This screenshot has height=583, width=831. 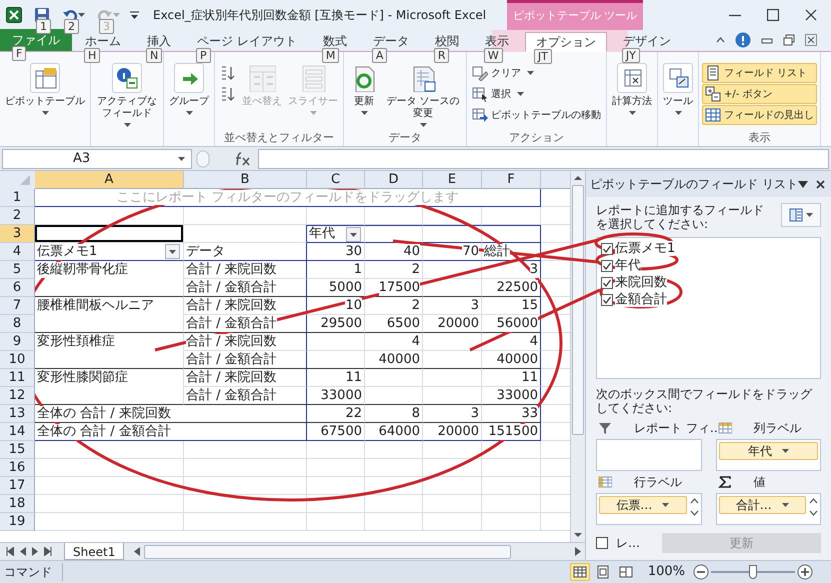 What do you see at coordinates (17, 468) in the screenshot?
I see `row-header: 16` at bounding box center [17, 468].